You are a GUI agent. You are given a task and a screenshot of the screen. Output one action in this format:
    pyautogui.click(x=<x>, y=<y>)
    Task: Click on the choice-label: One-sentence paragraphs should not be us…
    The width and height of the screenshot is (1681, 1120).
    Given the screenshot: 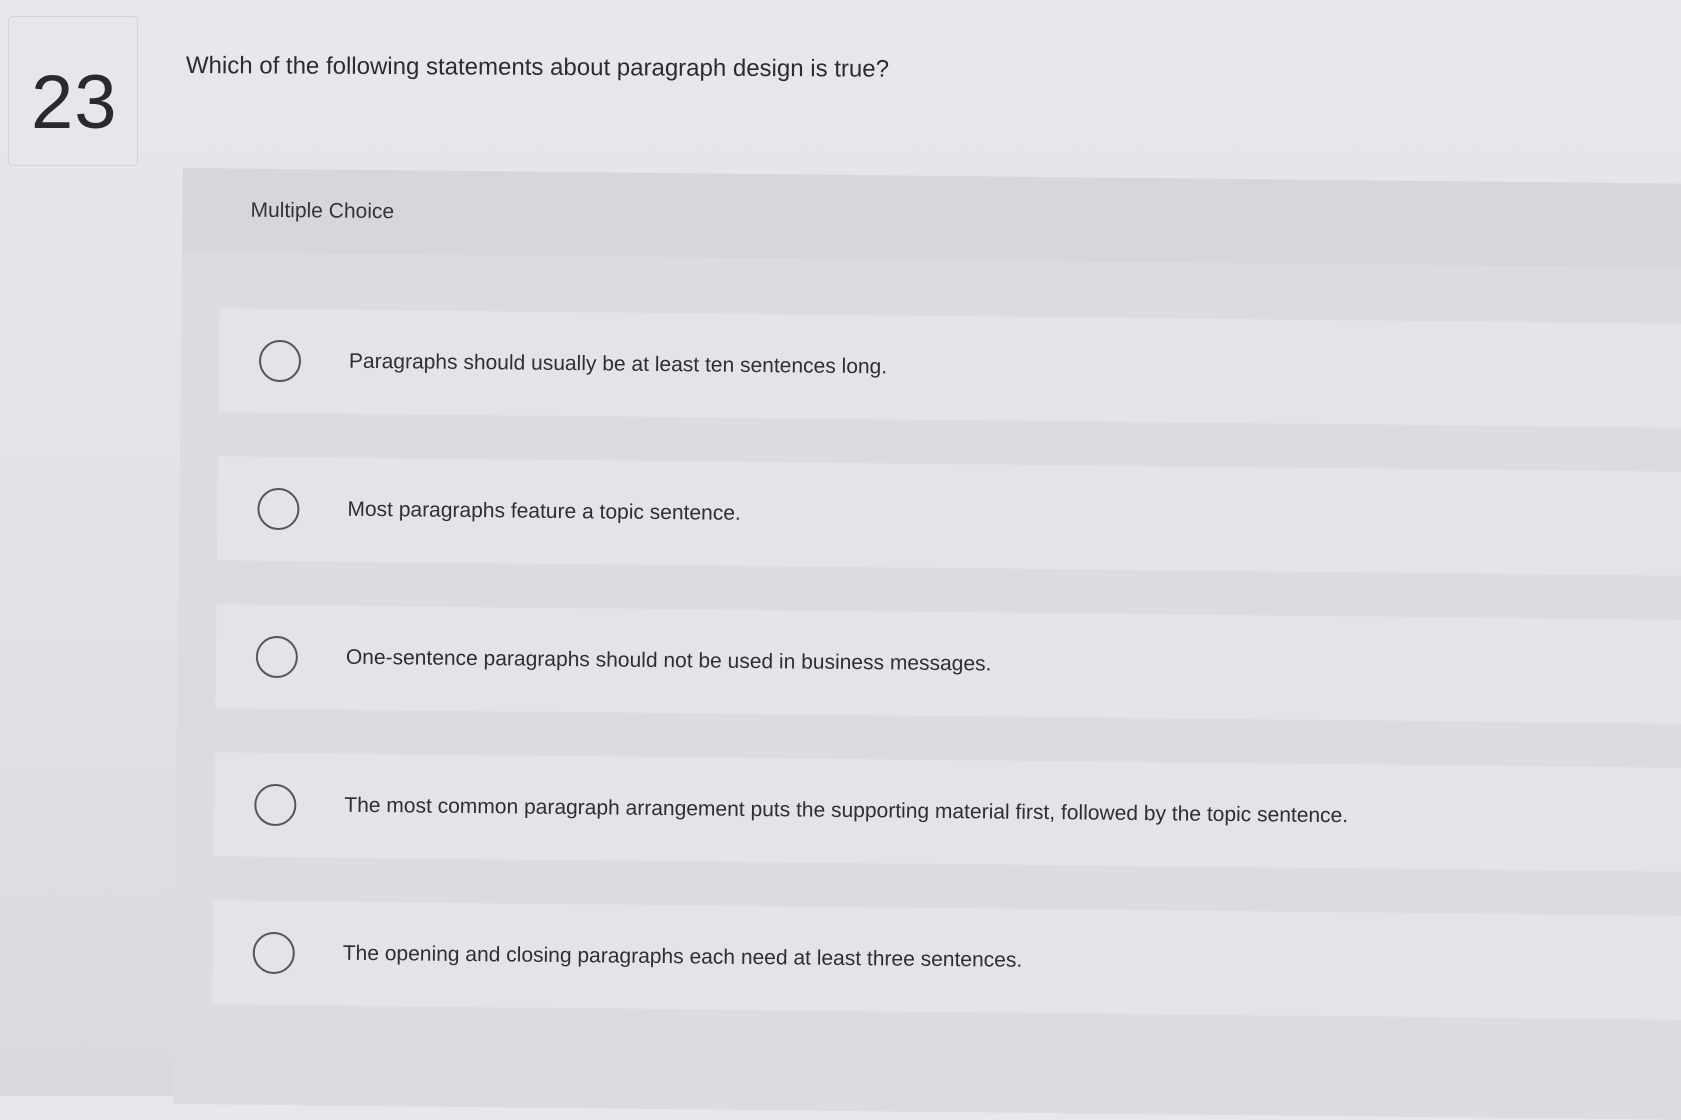 What is the action you would take?
    pyautogui.click(x=668, y=660)
    